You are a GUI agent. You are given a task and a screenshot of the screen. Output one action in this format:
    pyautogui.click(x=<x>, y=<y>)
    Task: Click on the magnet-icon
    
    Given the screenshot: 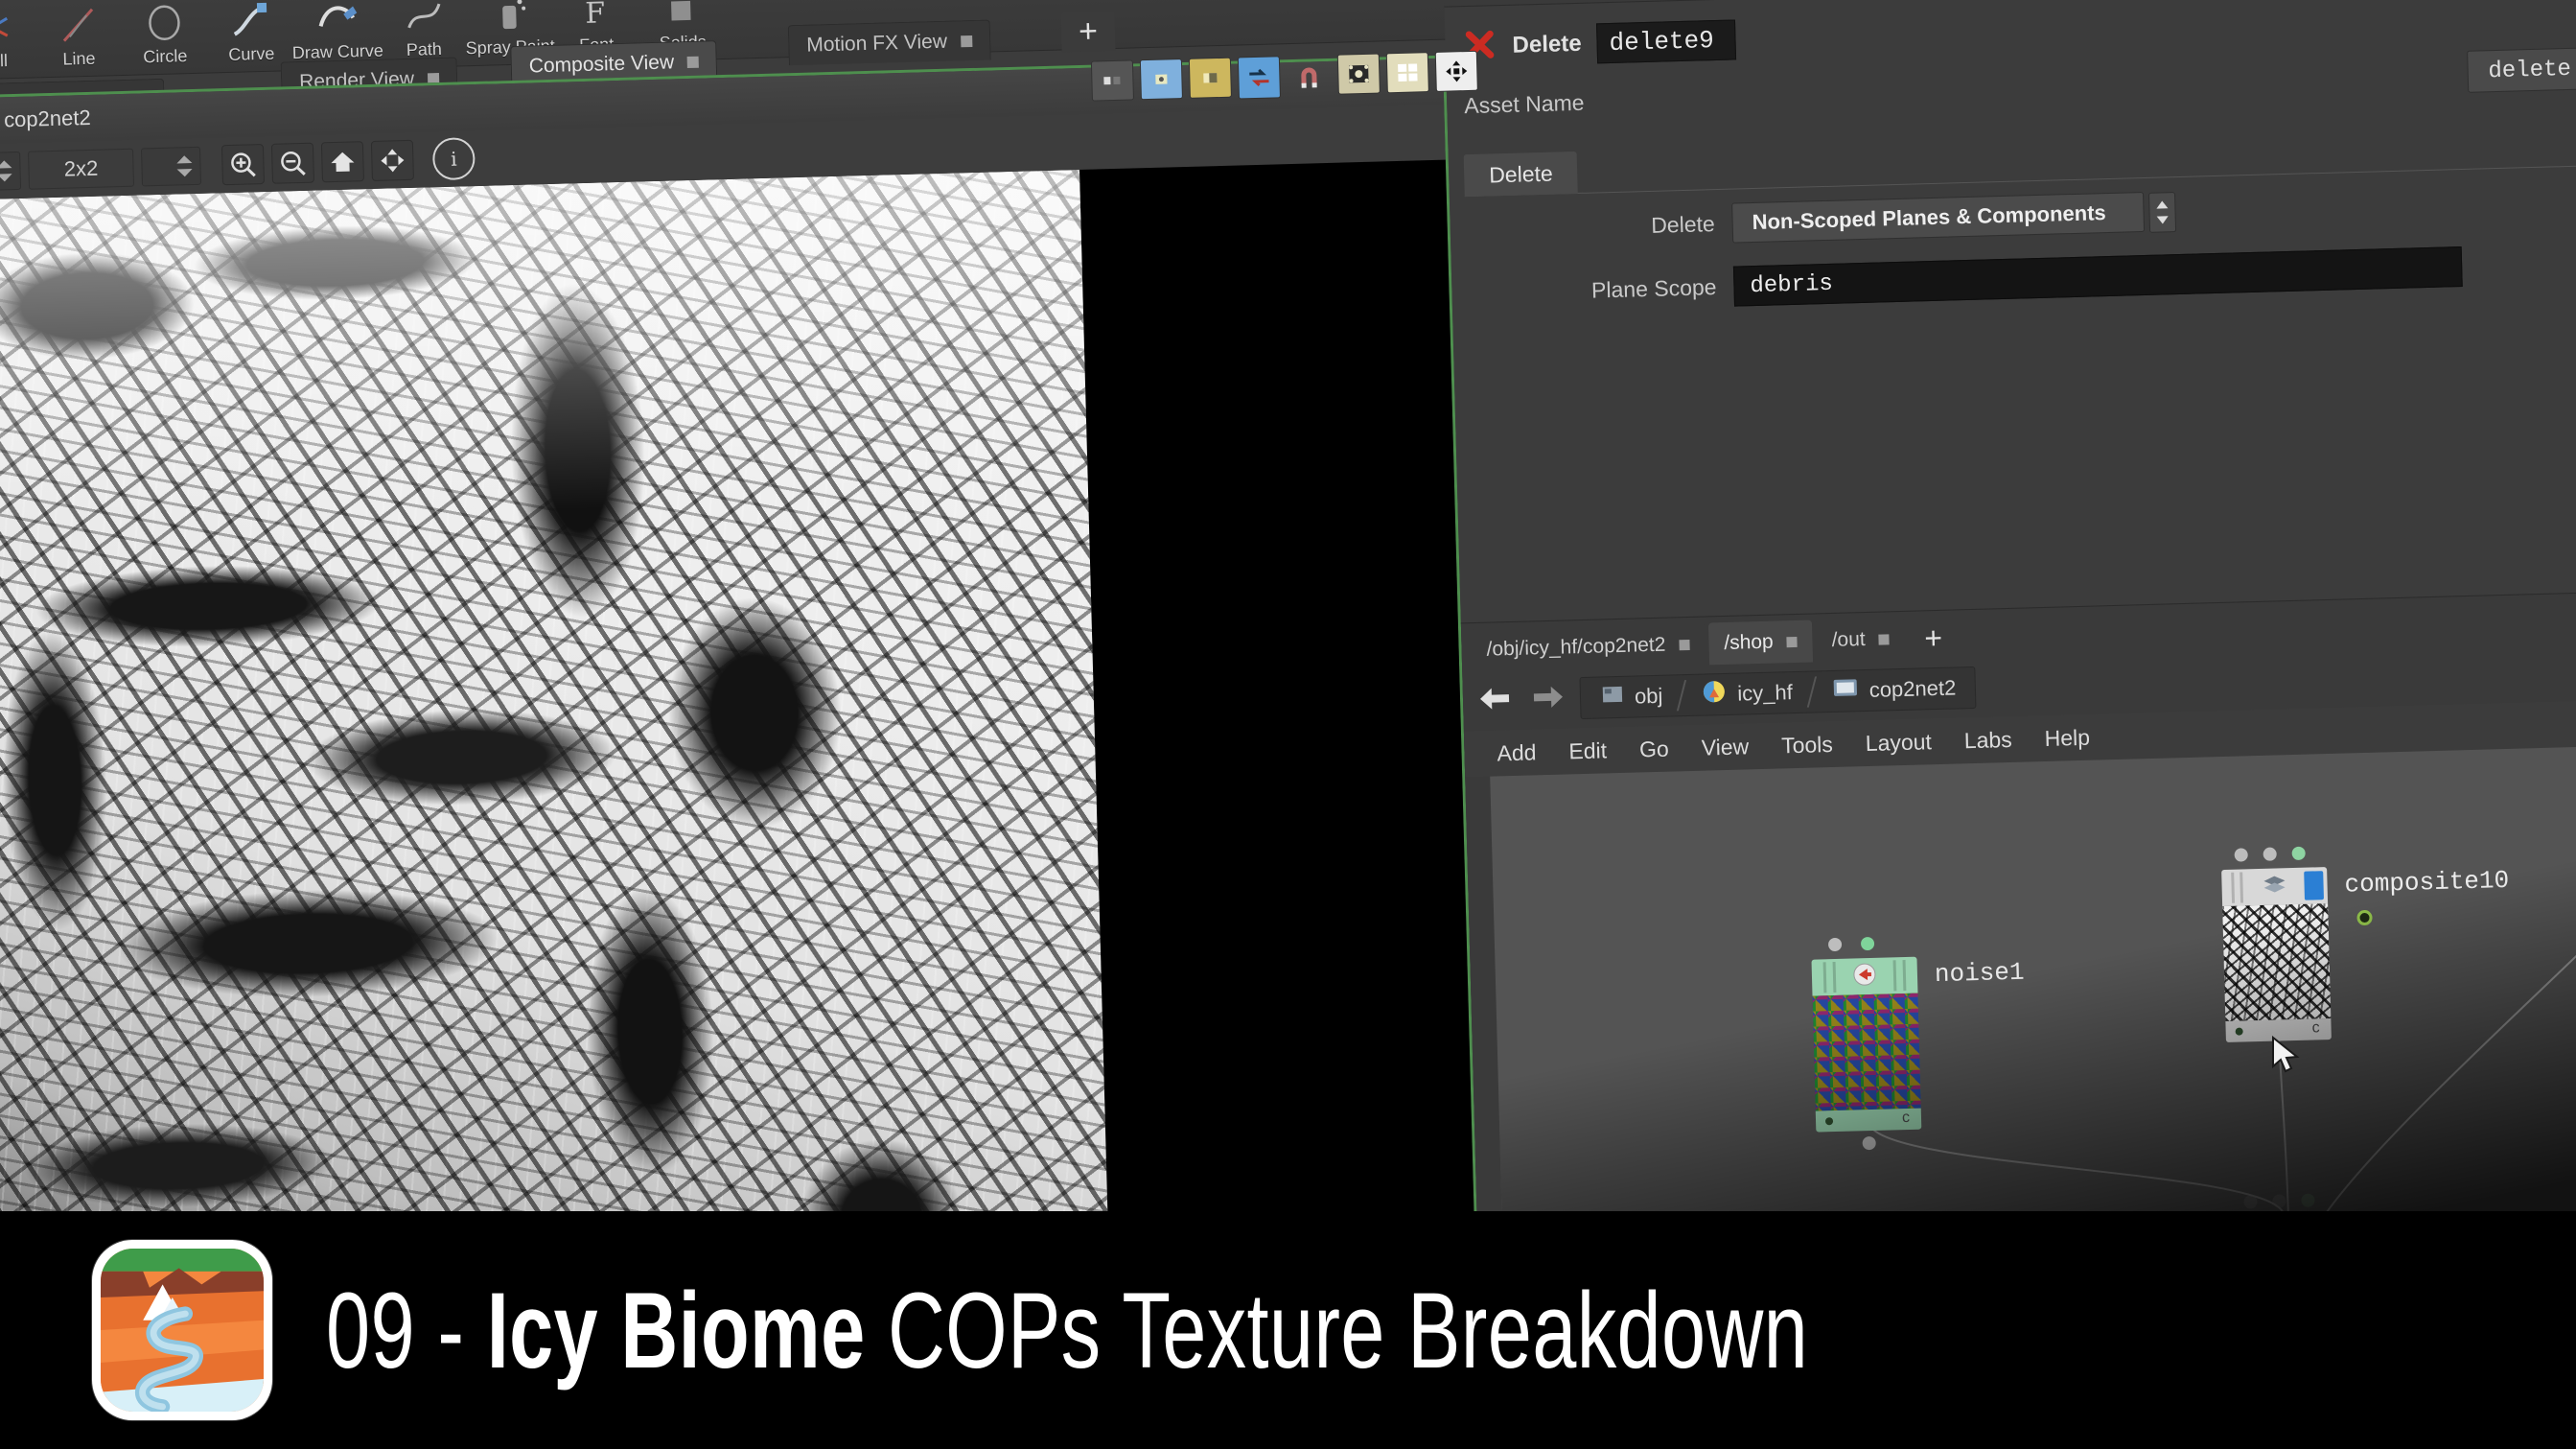 What is the action you would take?
    pyautogui.click(x=1310, y=76)
    